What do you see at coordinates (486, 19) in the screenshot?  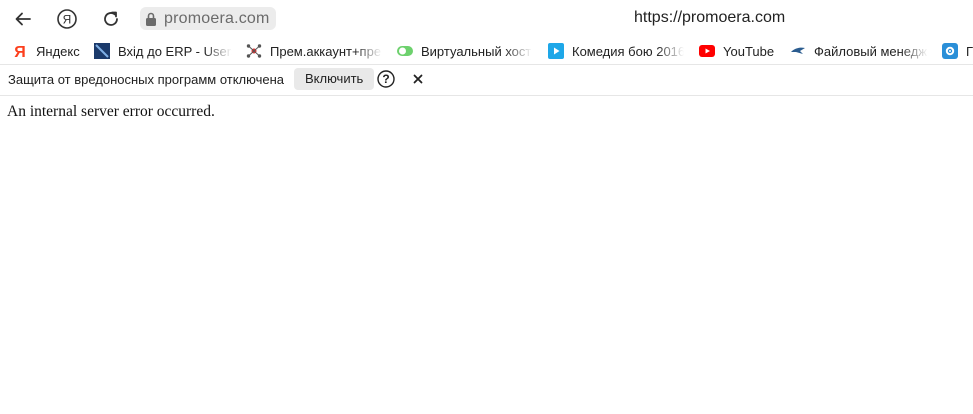 I see `browser-toolbar: Я promoera.com https://promoera.com` at bounding box center [486, 19].